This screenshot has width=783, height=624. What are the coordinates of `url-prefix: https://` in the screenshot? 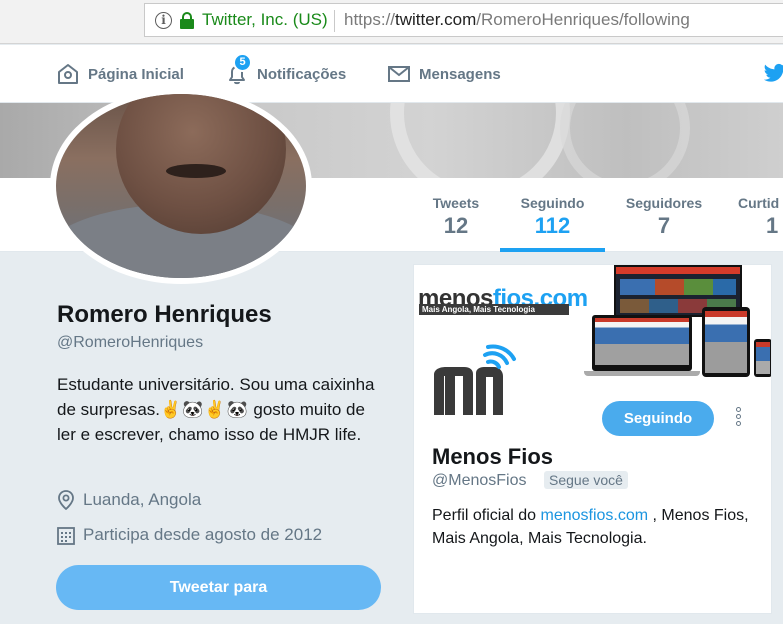 It's located at (370, 19).